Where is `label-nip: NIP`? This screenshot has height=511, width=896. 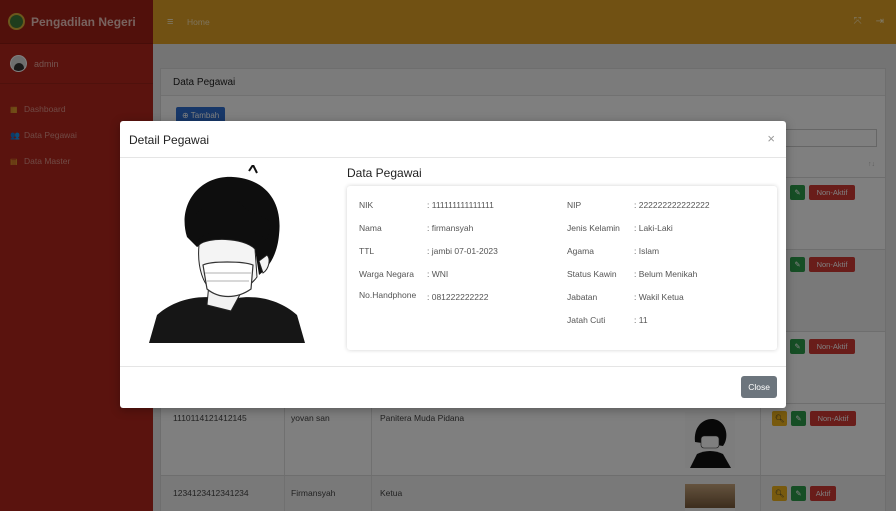 label-nip: NIP is located at coordinates (574, 205).